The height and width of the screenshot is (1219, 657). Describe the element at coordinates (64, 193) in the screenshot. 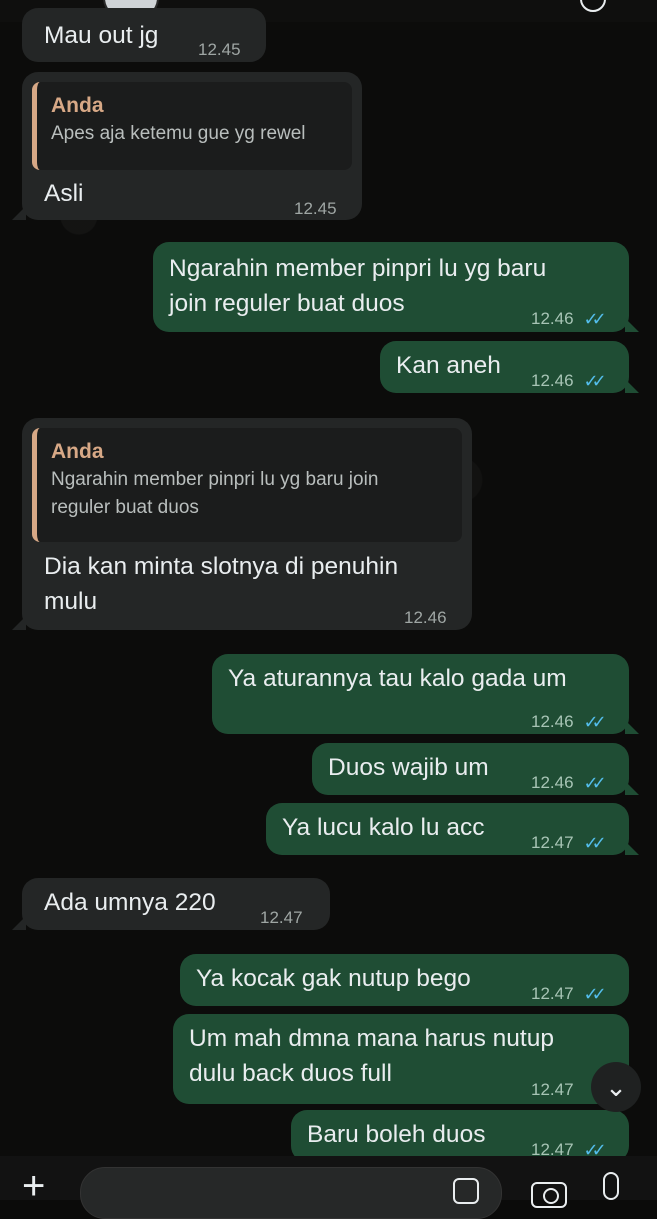

I see `message-text: Asli` at that location.